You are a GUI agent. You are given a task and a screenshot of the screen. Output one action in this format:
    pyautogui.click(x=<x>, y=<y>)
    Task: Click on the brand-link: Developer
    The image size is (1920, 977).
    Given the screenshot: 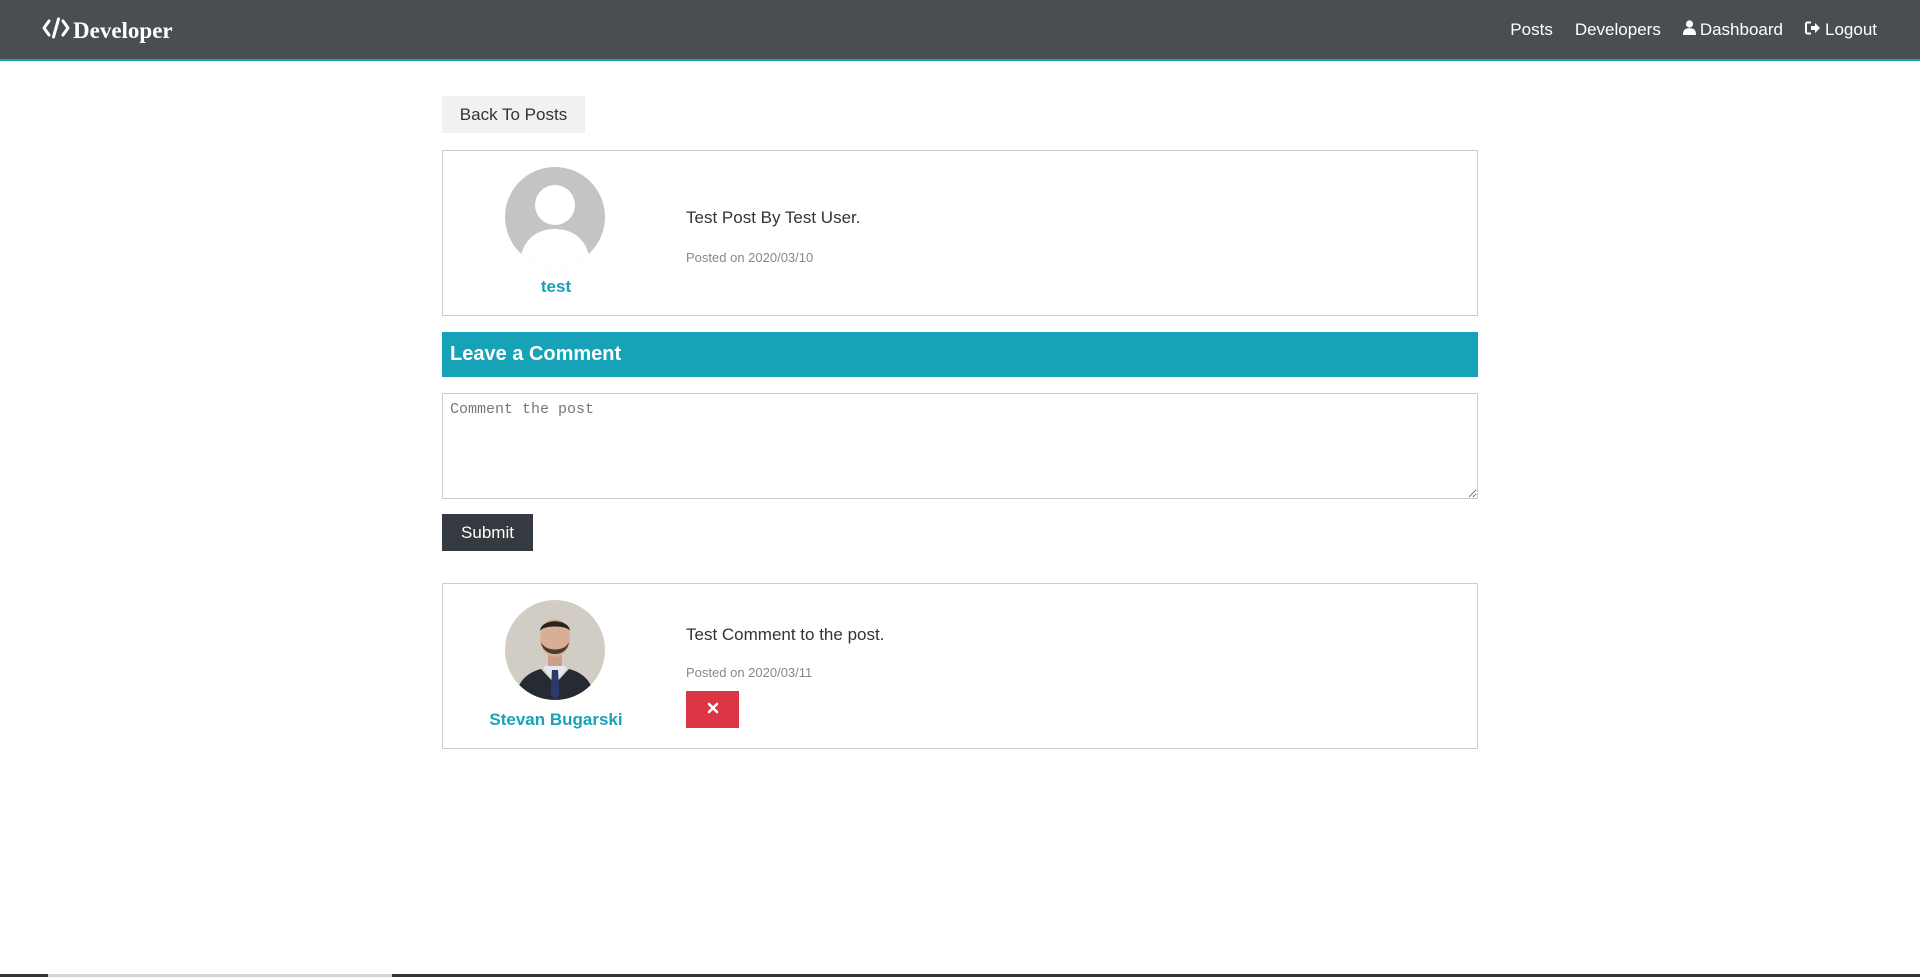 What is the action you would take?
    pyautogui.click(x=107, y=31)
    